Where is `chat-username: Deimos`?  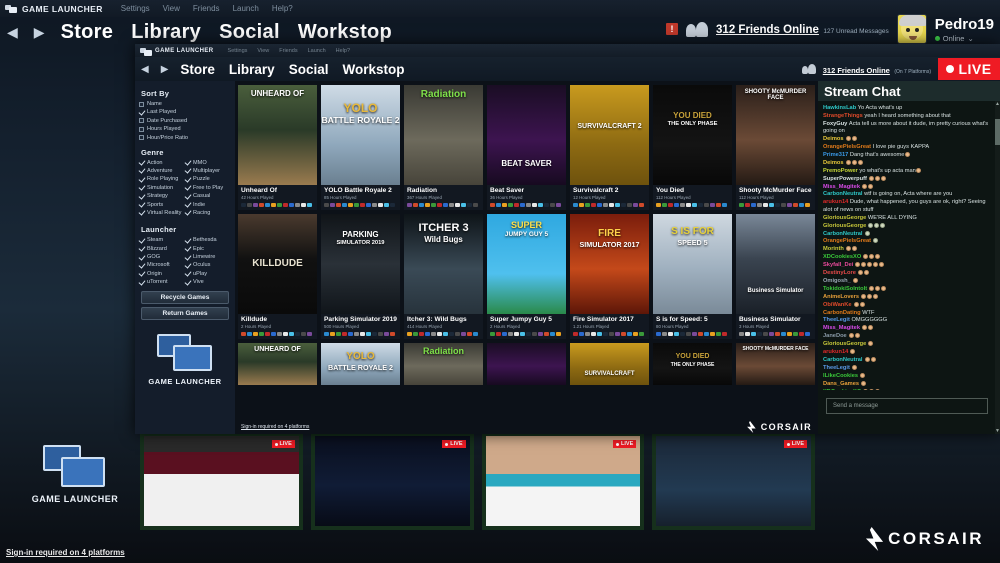 chat-username: Deimos is located at coordinates (834, 163).